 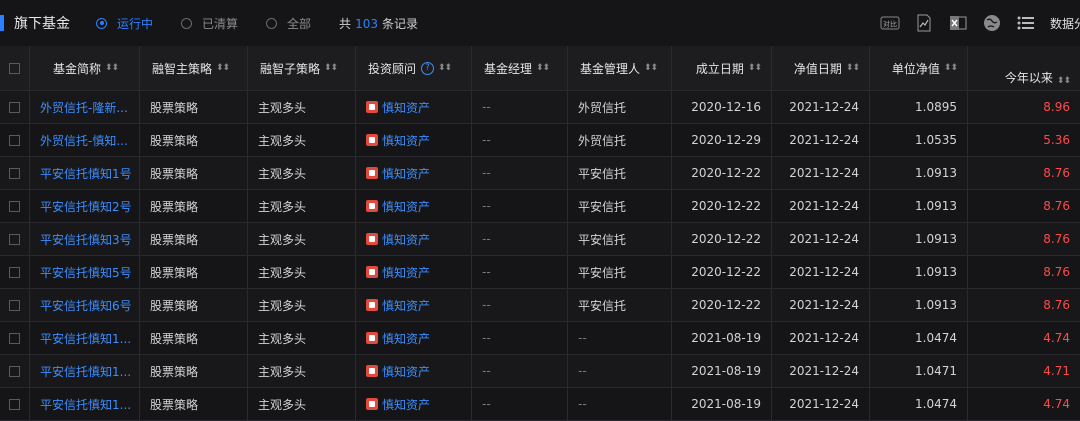 What do you see at coordinates (85, 68) in the screenshot?
I see `col-fund-name: 基金简称 ⬍⬍` at bounding box center [85, 68].